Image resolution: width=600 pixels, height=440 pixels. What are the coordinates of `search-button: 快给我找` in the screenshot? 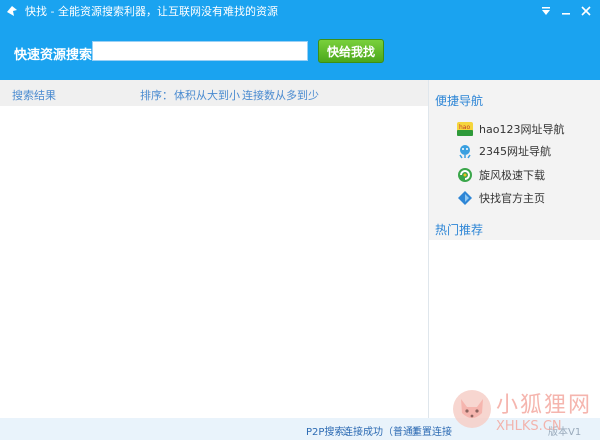 It's located at (351, 51).